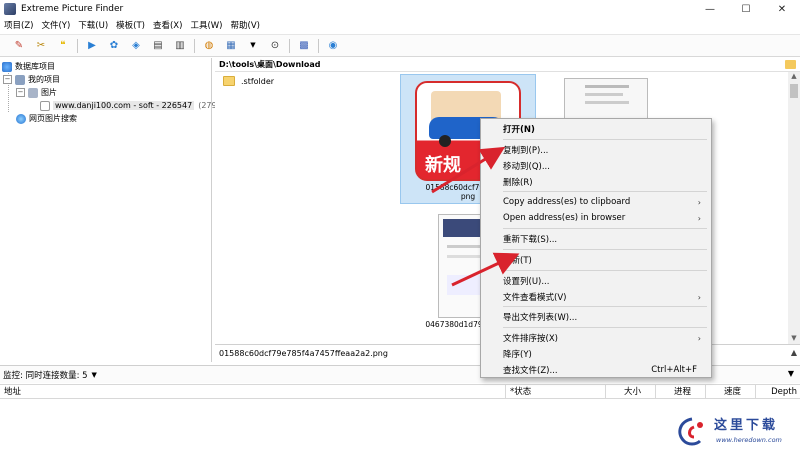 The width and height of the screenshot is (800, 452). What do you see at coordinates (749, 440) in the screenshot?
I see `watermark-url: www.heredown.com` at bounding box center [749, 440].